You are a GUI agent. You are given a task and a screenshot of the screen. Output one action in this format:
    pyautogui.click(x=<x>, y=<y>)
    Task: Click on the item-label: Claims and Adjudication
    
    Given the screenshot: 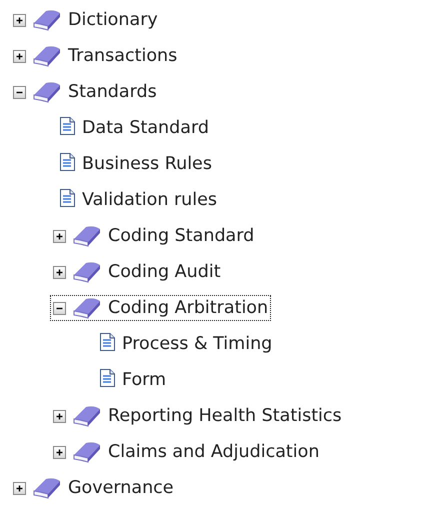 What is the action you would take?
    pyautogui.click(x=214, y=452)
    